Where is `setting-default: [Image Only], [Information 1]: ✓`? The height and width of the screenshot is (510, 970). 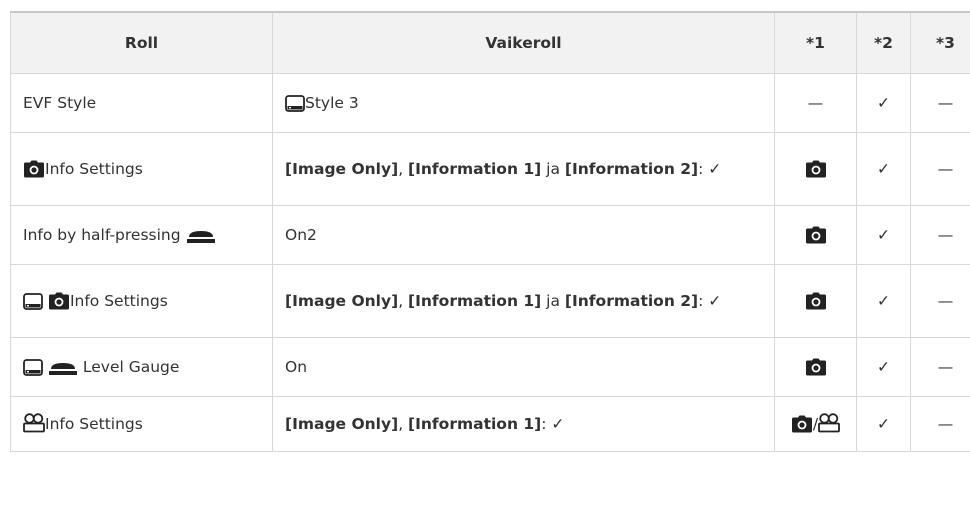 setting-default: [Image Only], [Information 1]: ✓ is located at coordinates (523, 424).